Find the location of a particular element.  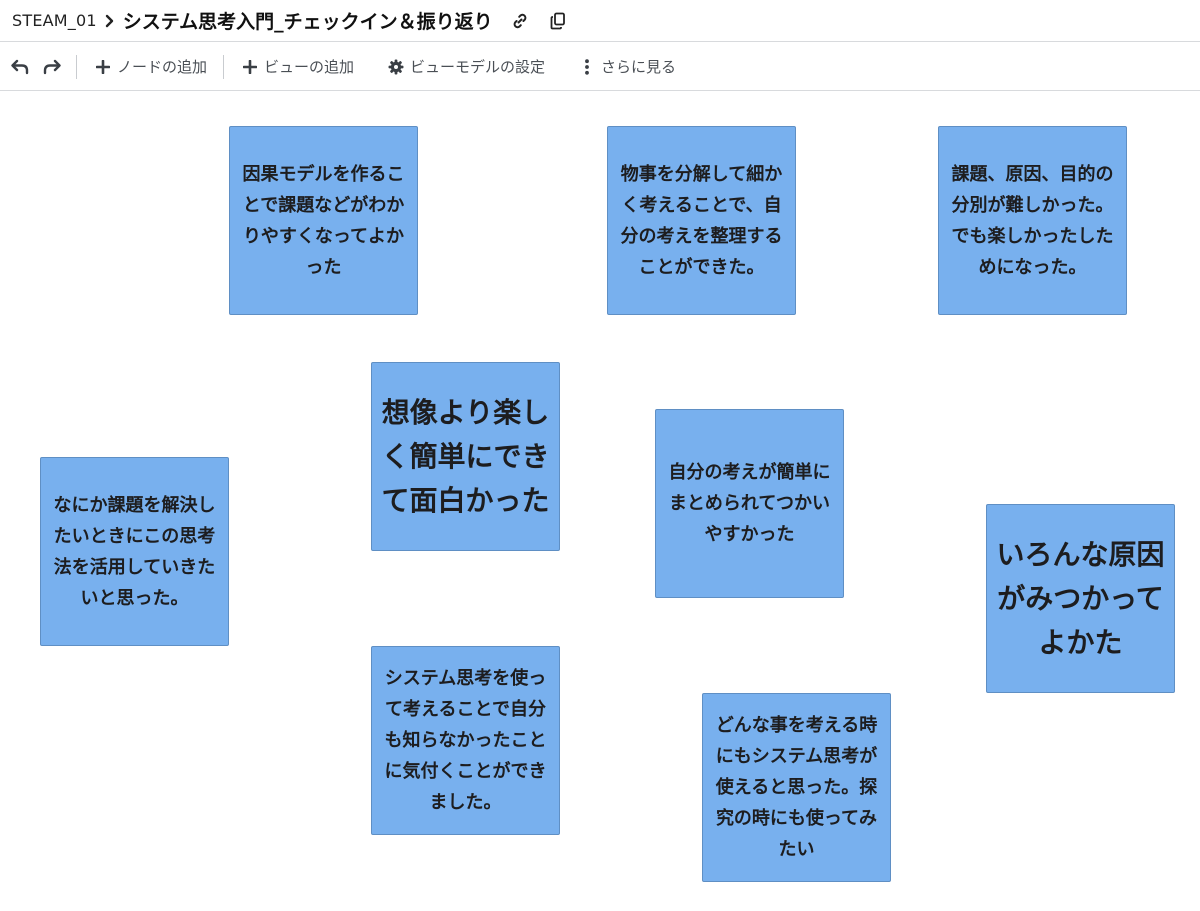

more-label: さらに見る is located at coordinates (639, 67).